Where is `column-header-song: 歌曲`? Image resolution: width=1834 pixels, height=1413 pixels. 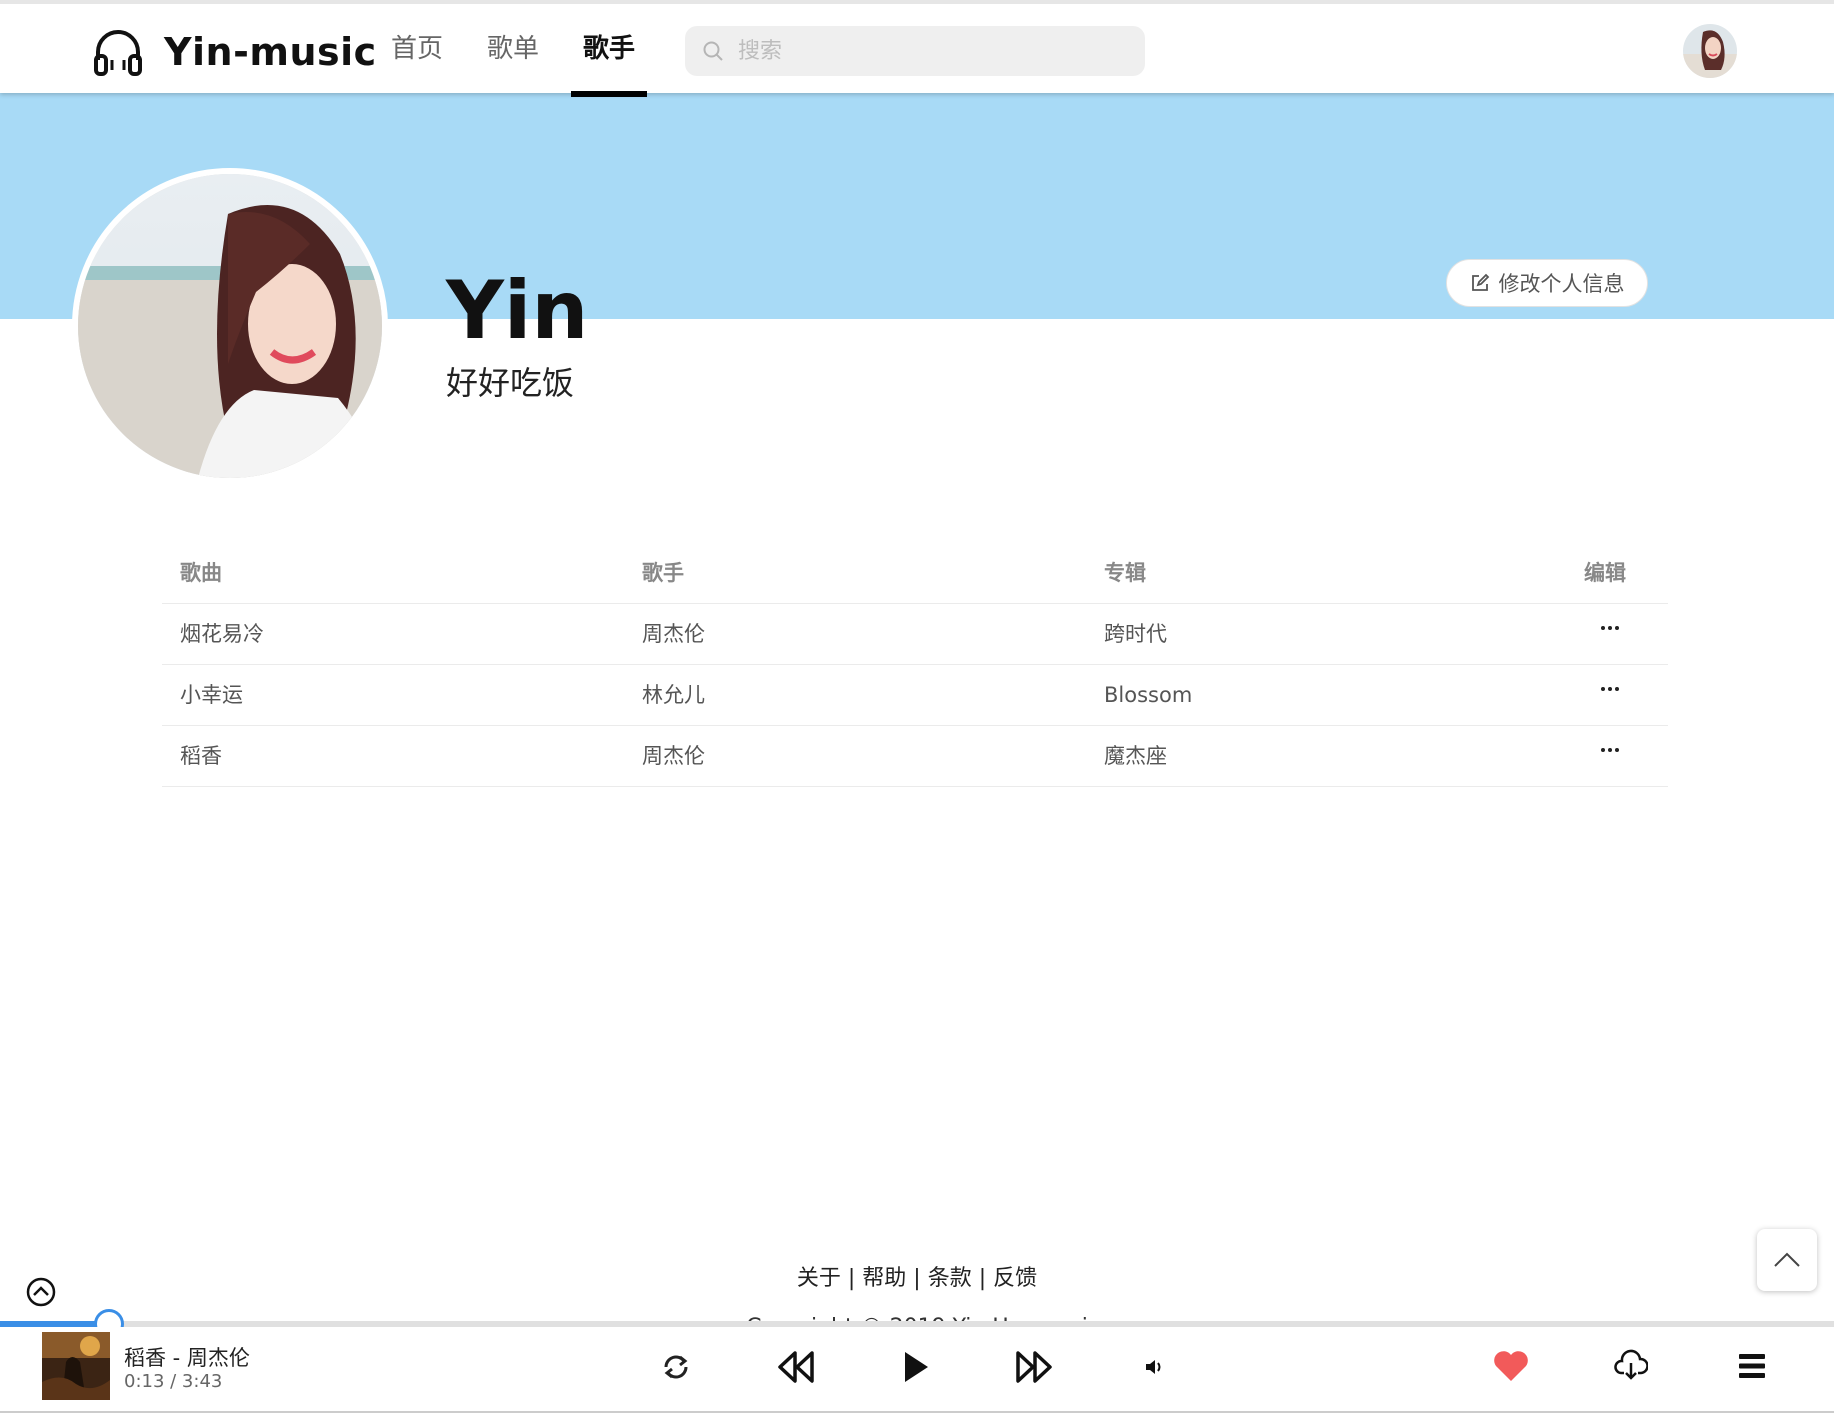
column-header-song: 歌曲 is located at coordinates (201, 573).